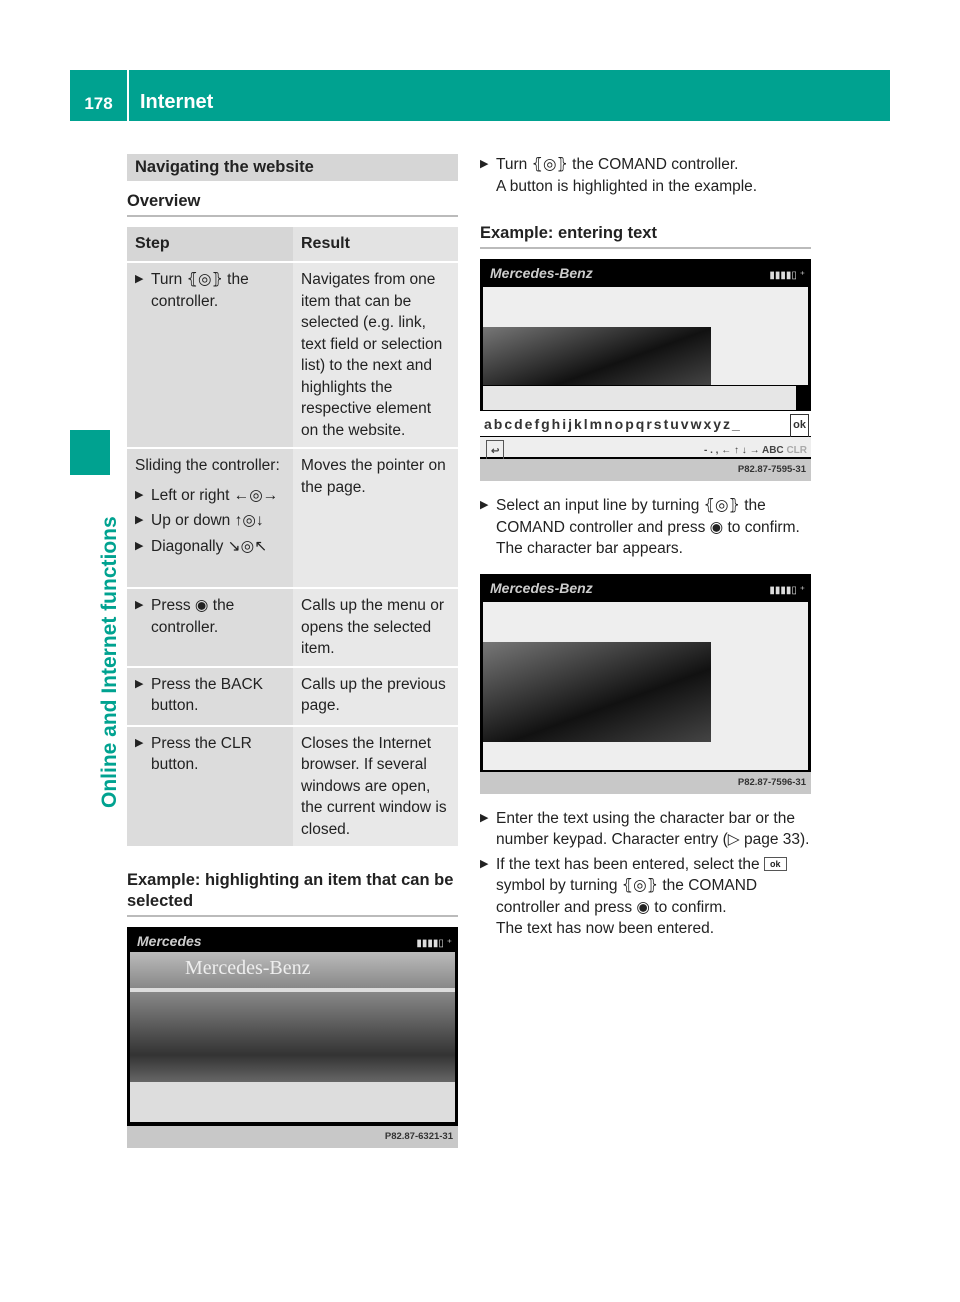  Describe the element at coordinates (169, 941) in the screenshot. I see `brand-text: Mercedes` at that location.